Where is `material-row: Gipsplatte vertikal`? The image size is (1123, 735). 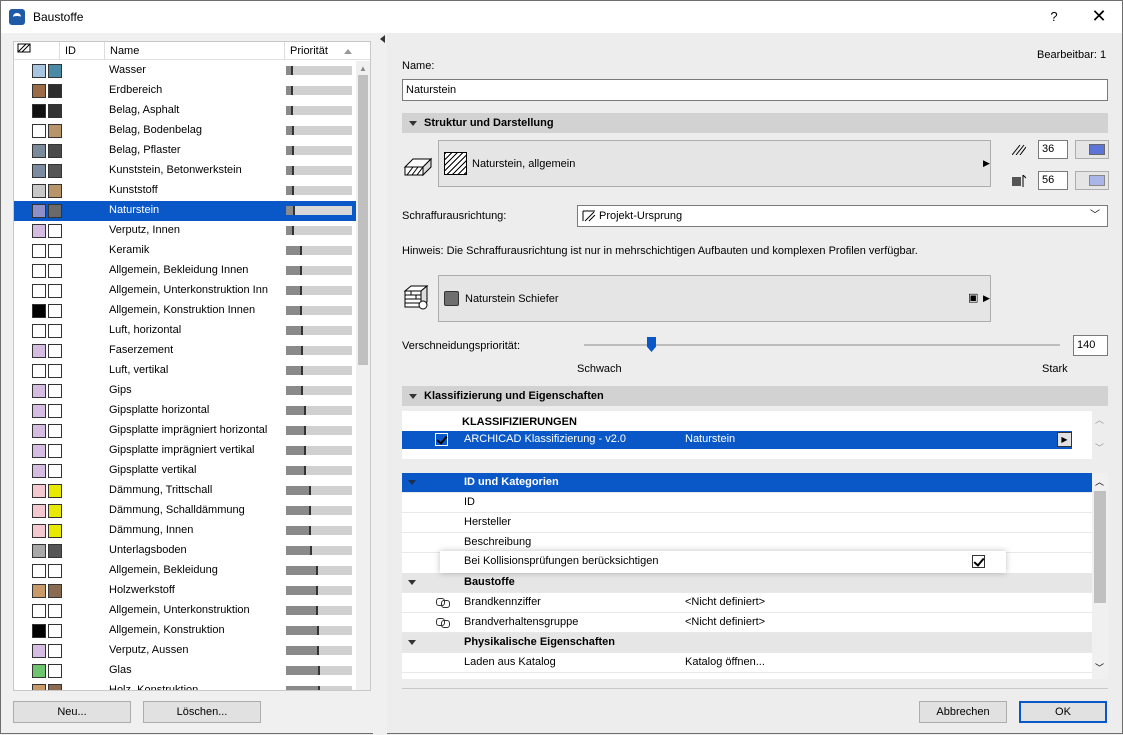
material-row: Gipsplatte vertikal is located at coordinates (185, 471).